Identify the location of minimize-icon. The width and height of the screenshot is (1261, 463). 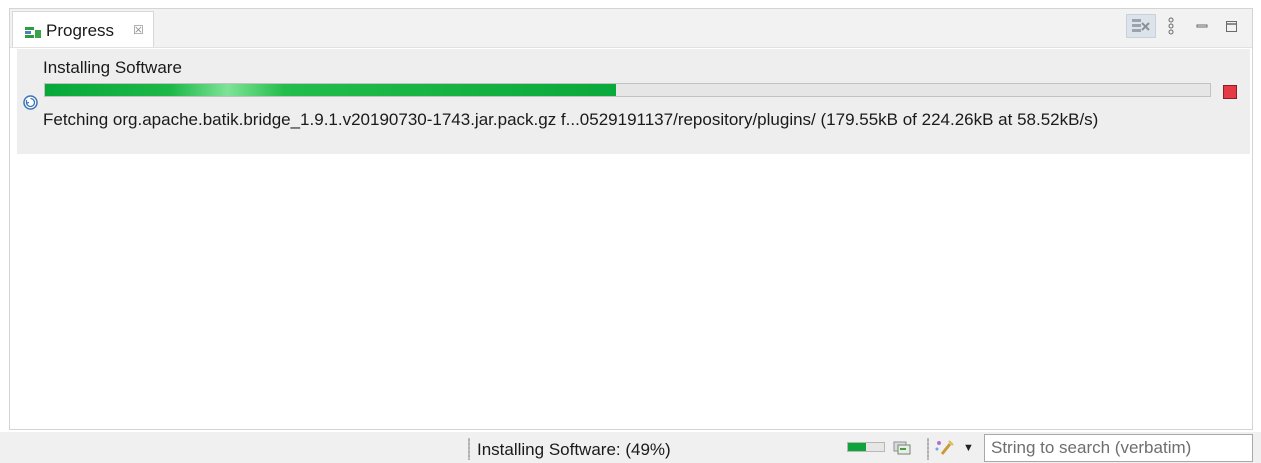
(1202, 26).